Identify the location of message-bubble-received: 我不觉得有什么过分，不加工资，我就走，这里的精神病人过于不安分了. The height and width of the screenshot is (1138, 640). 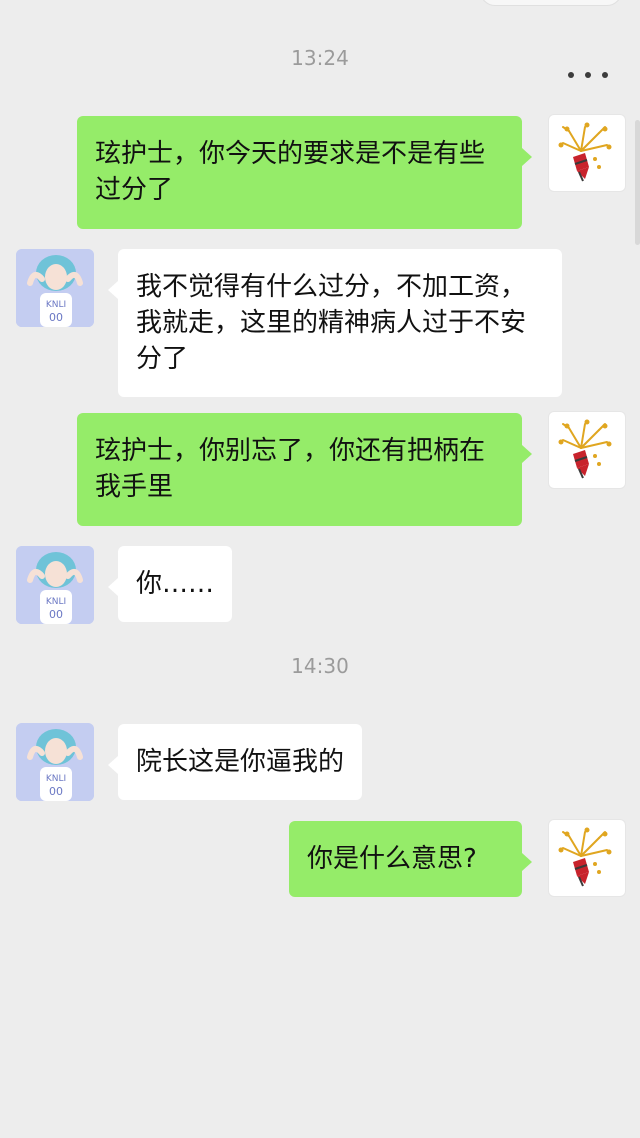
(335, 323).